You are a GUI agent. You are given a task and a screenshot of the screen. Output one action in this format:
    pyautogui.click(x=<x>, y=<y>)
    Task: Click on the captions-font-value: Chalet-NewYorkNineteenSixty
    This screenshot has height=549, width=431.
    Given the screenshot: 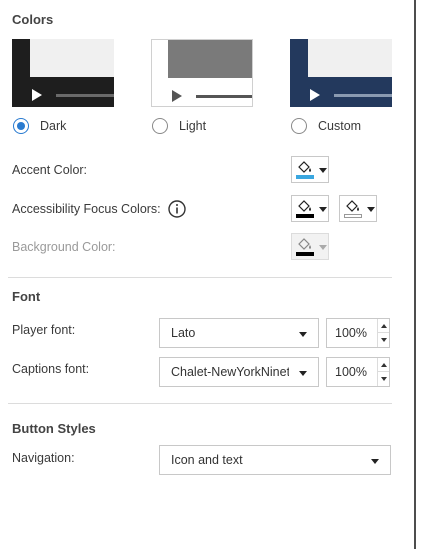 What is the action you would take?
    pyautogui.click(x=230, y=372)
    